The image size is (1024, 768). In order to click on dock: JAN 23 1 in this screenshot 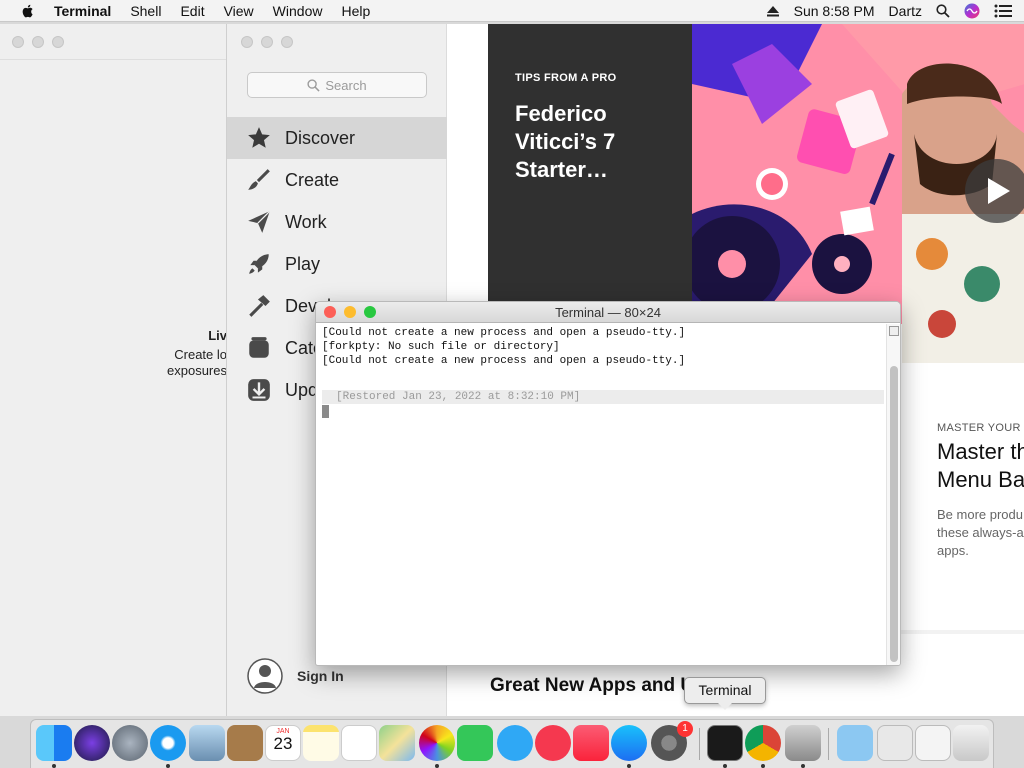, I will do `click(512, 743)`.